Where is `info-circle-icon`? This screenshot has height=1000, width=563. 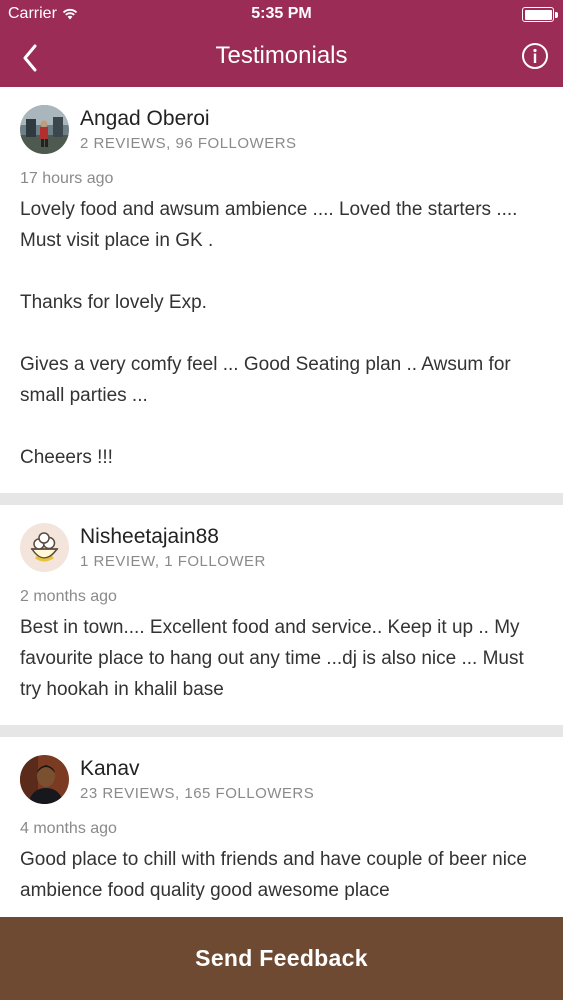
info-circle-icon is located at coordinates (535, 56).